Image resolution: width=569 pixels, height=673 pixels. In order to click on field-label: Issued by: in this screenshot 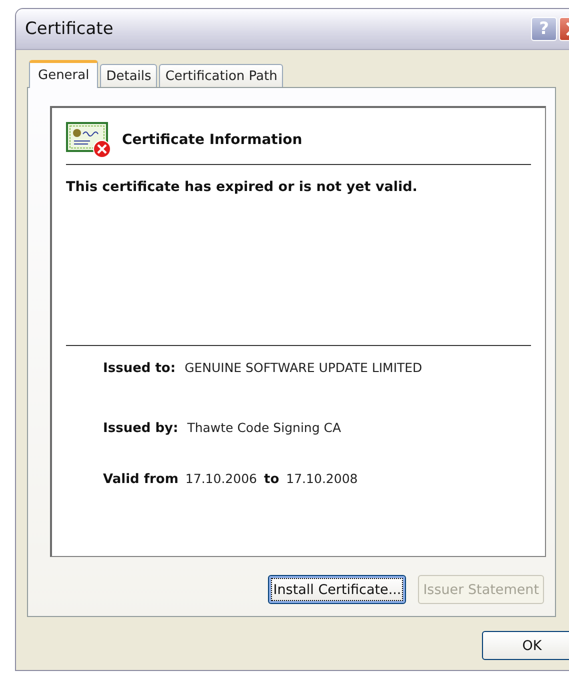, I will do `click(140, 428)`.